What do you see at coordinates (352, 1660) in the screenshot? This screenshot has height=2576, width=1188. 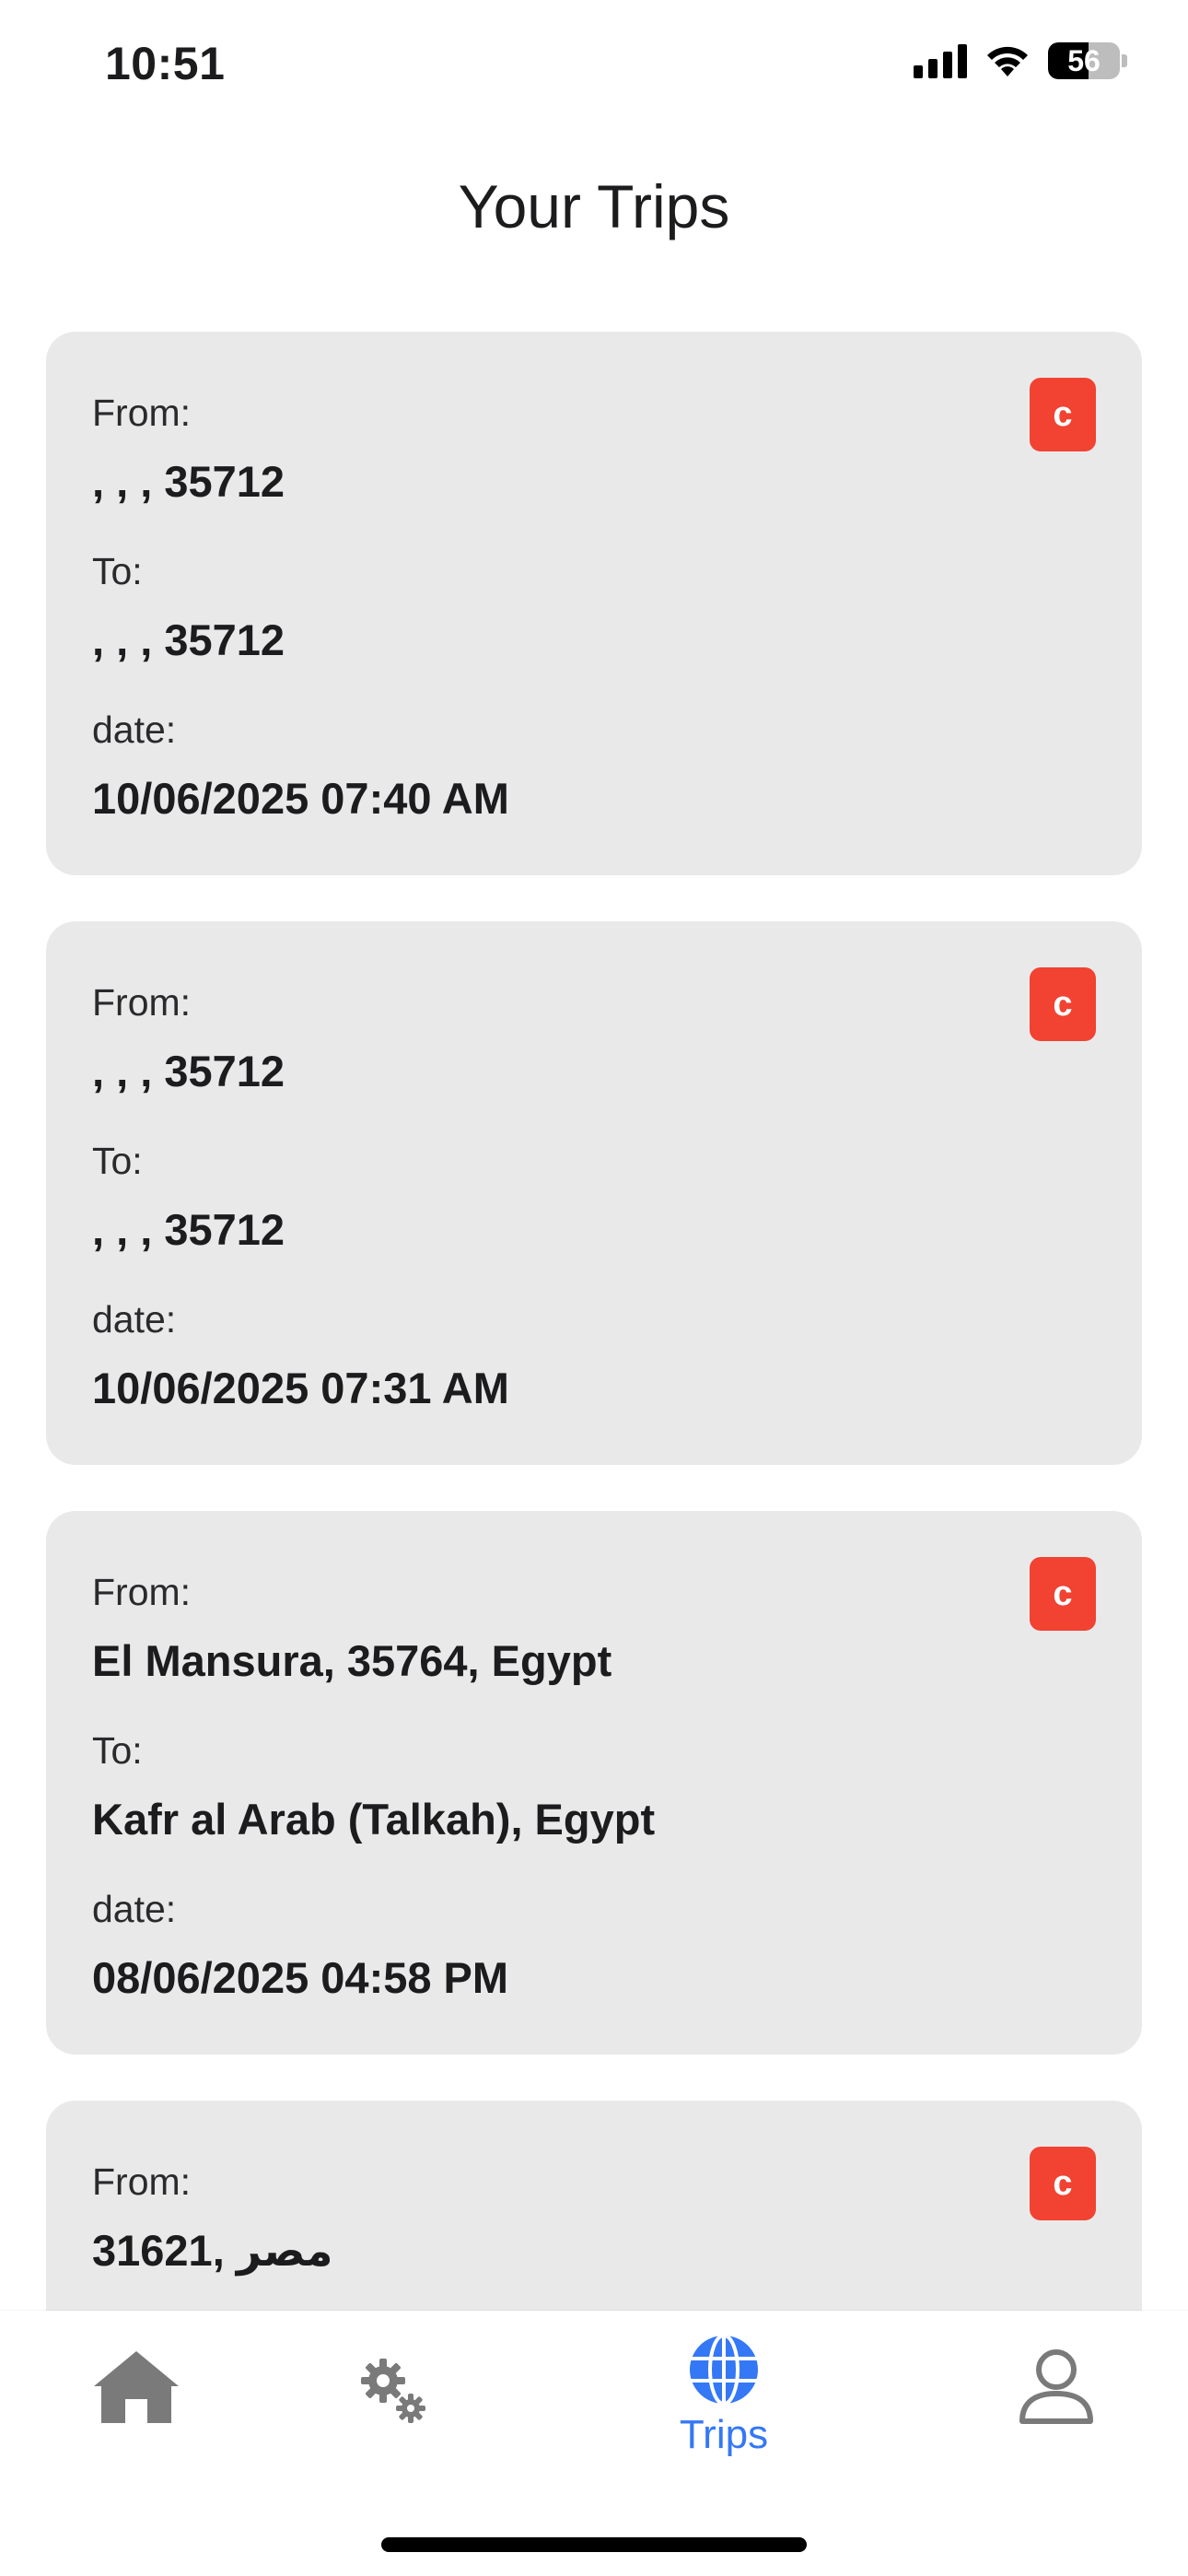 I see `from-value: El Mansura, 35764, Egypt` at bounding box center [352, 1660].